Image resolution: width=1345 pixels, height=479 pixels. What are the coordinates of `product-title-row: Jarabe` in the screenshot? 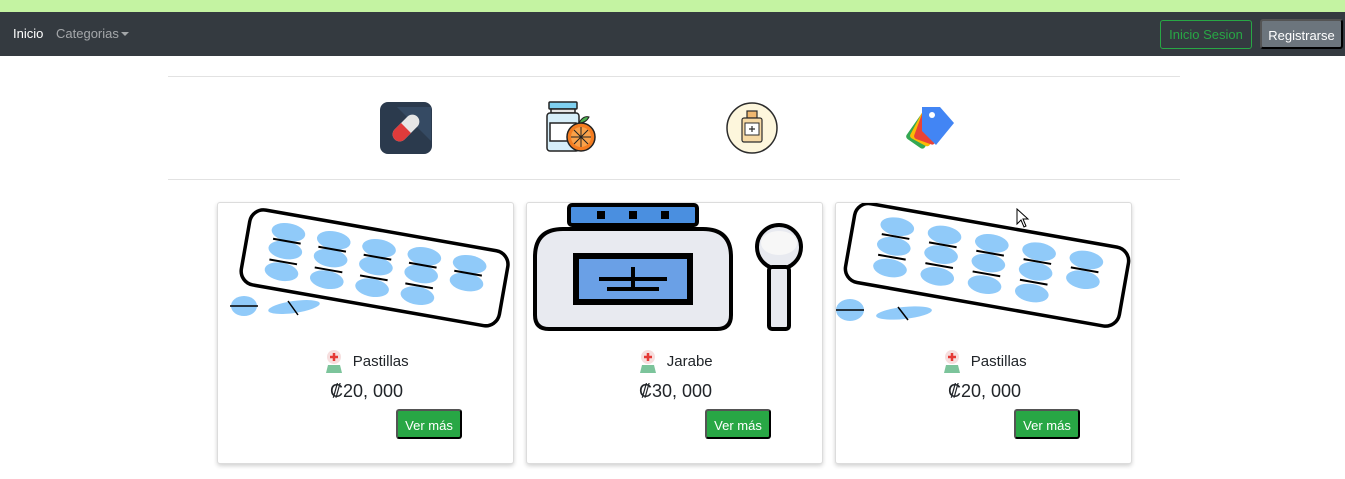 It's located at (674, 362).